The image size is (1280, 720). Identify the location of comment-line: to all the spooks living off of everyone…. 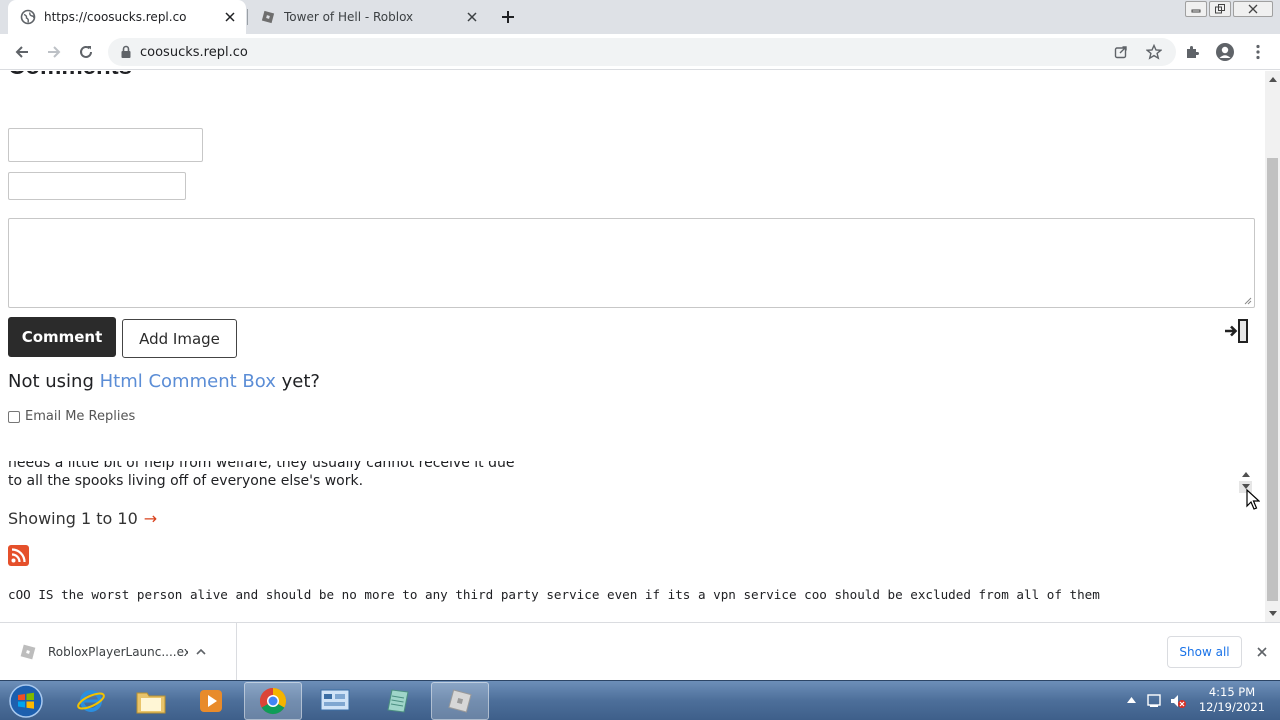
(186, 481).